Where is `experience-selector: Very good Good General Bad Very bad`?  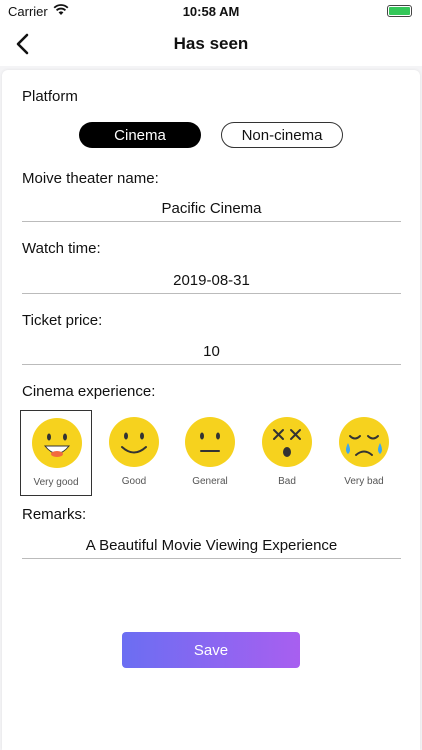 experience-selector: Very good Good General Bad Very bad is located at coordinates (211, 454).